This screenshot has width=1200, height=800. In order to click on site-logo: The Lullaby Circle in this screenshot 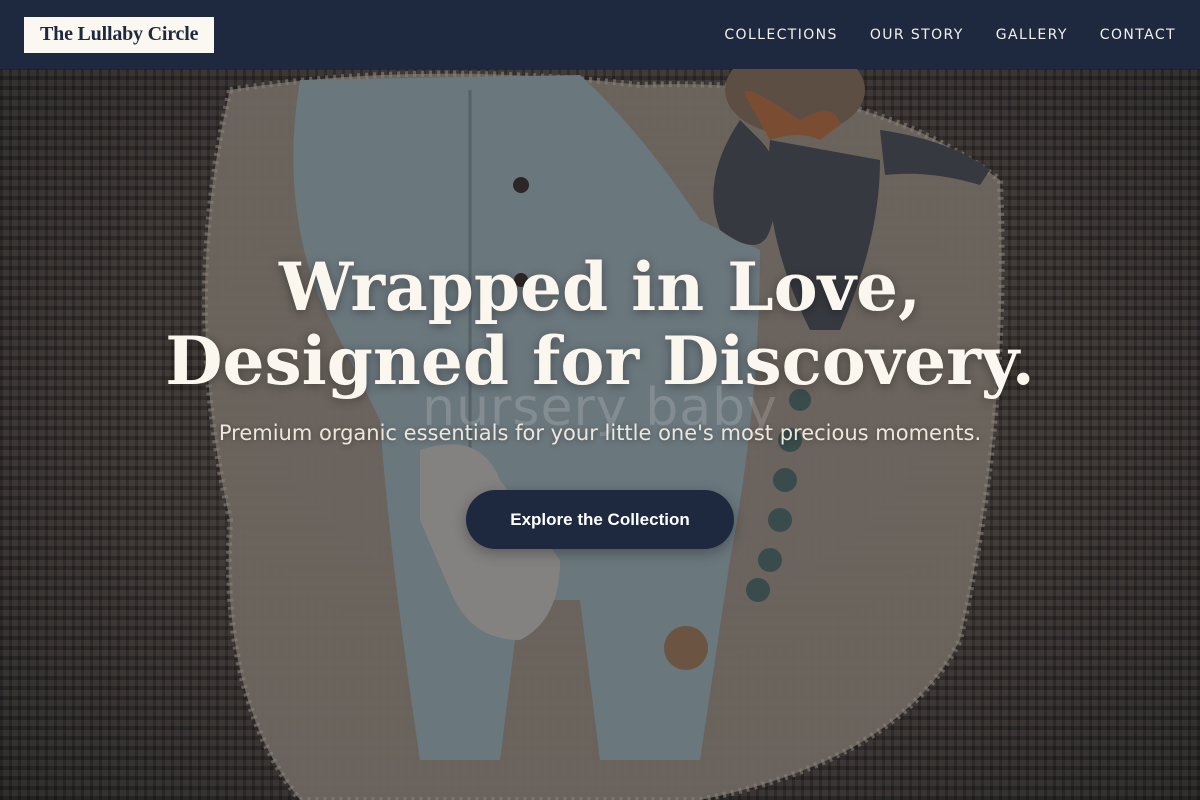, I will do `click(119, 34)`.